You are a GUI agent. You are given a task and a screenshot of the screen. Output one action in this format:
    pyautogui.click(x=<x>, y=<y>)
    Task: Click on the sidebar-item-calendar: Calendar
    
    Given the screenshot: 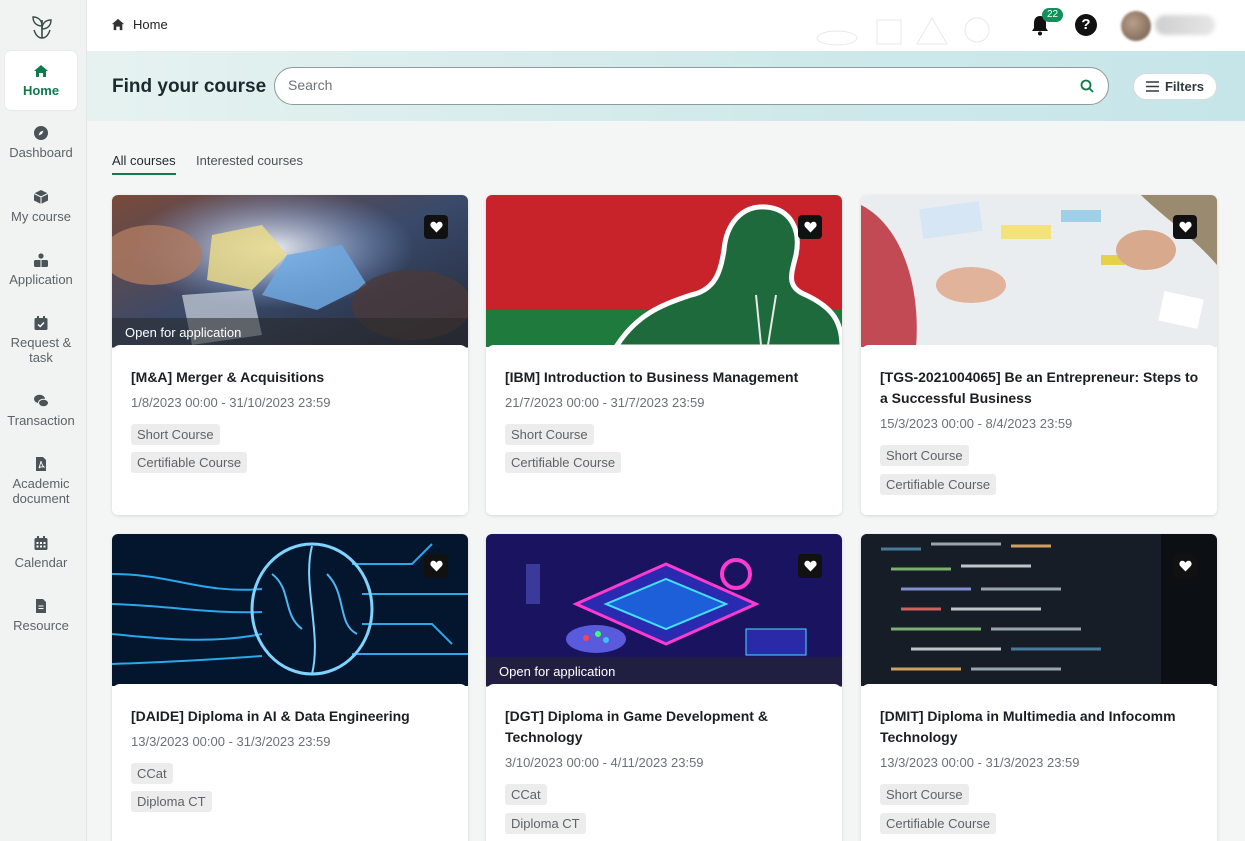 What is the action you would take?
    pyautogui.click(x=41, y=552)
    